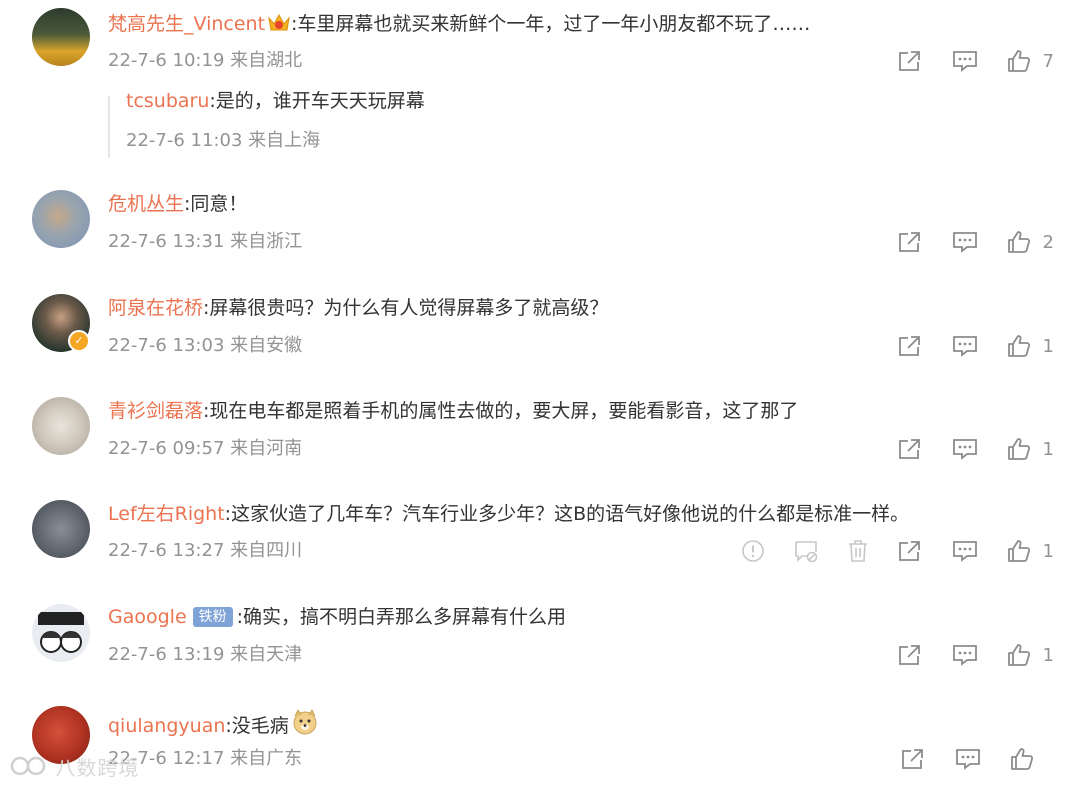  Describe the element at coordinates (266, 124) in the screenshot. I see `reply-thread: tcsubaru:是的，谁开车天天玩屏幕 22-7-6 11:03 来自上海` at that location.